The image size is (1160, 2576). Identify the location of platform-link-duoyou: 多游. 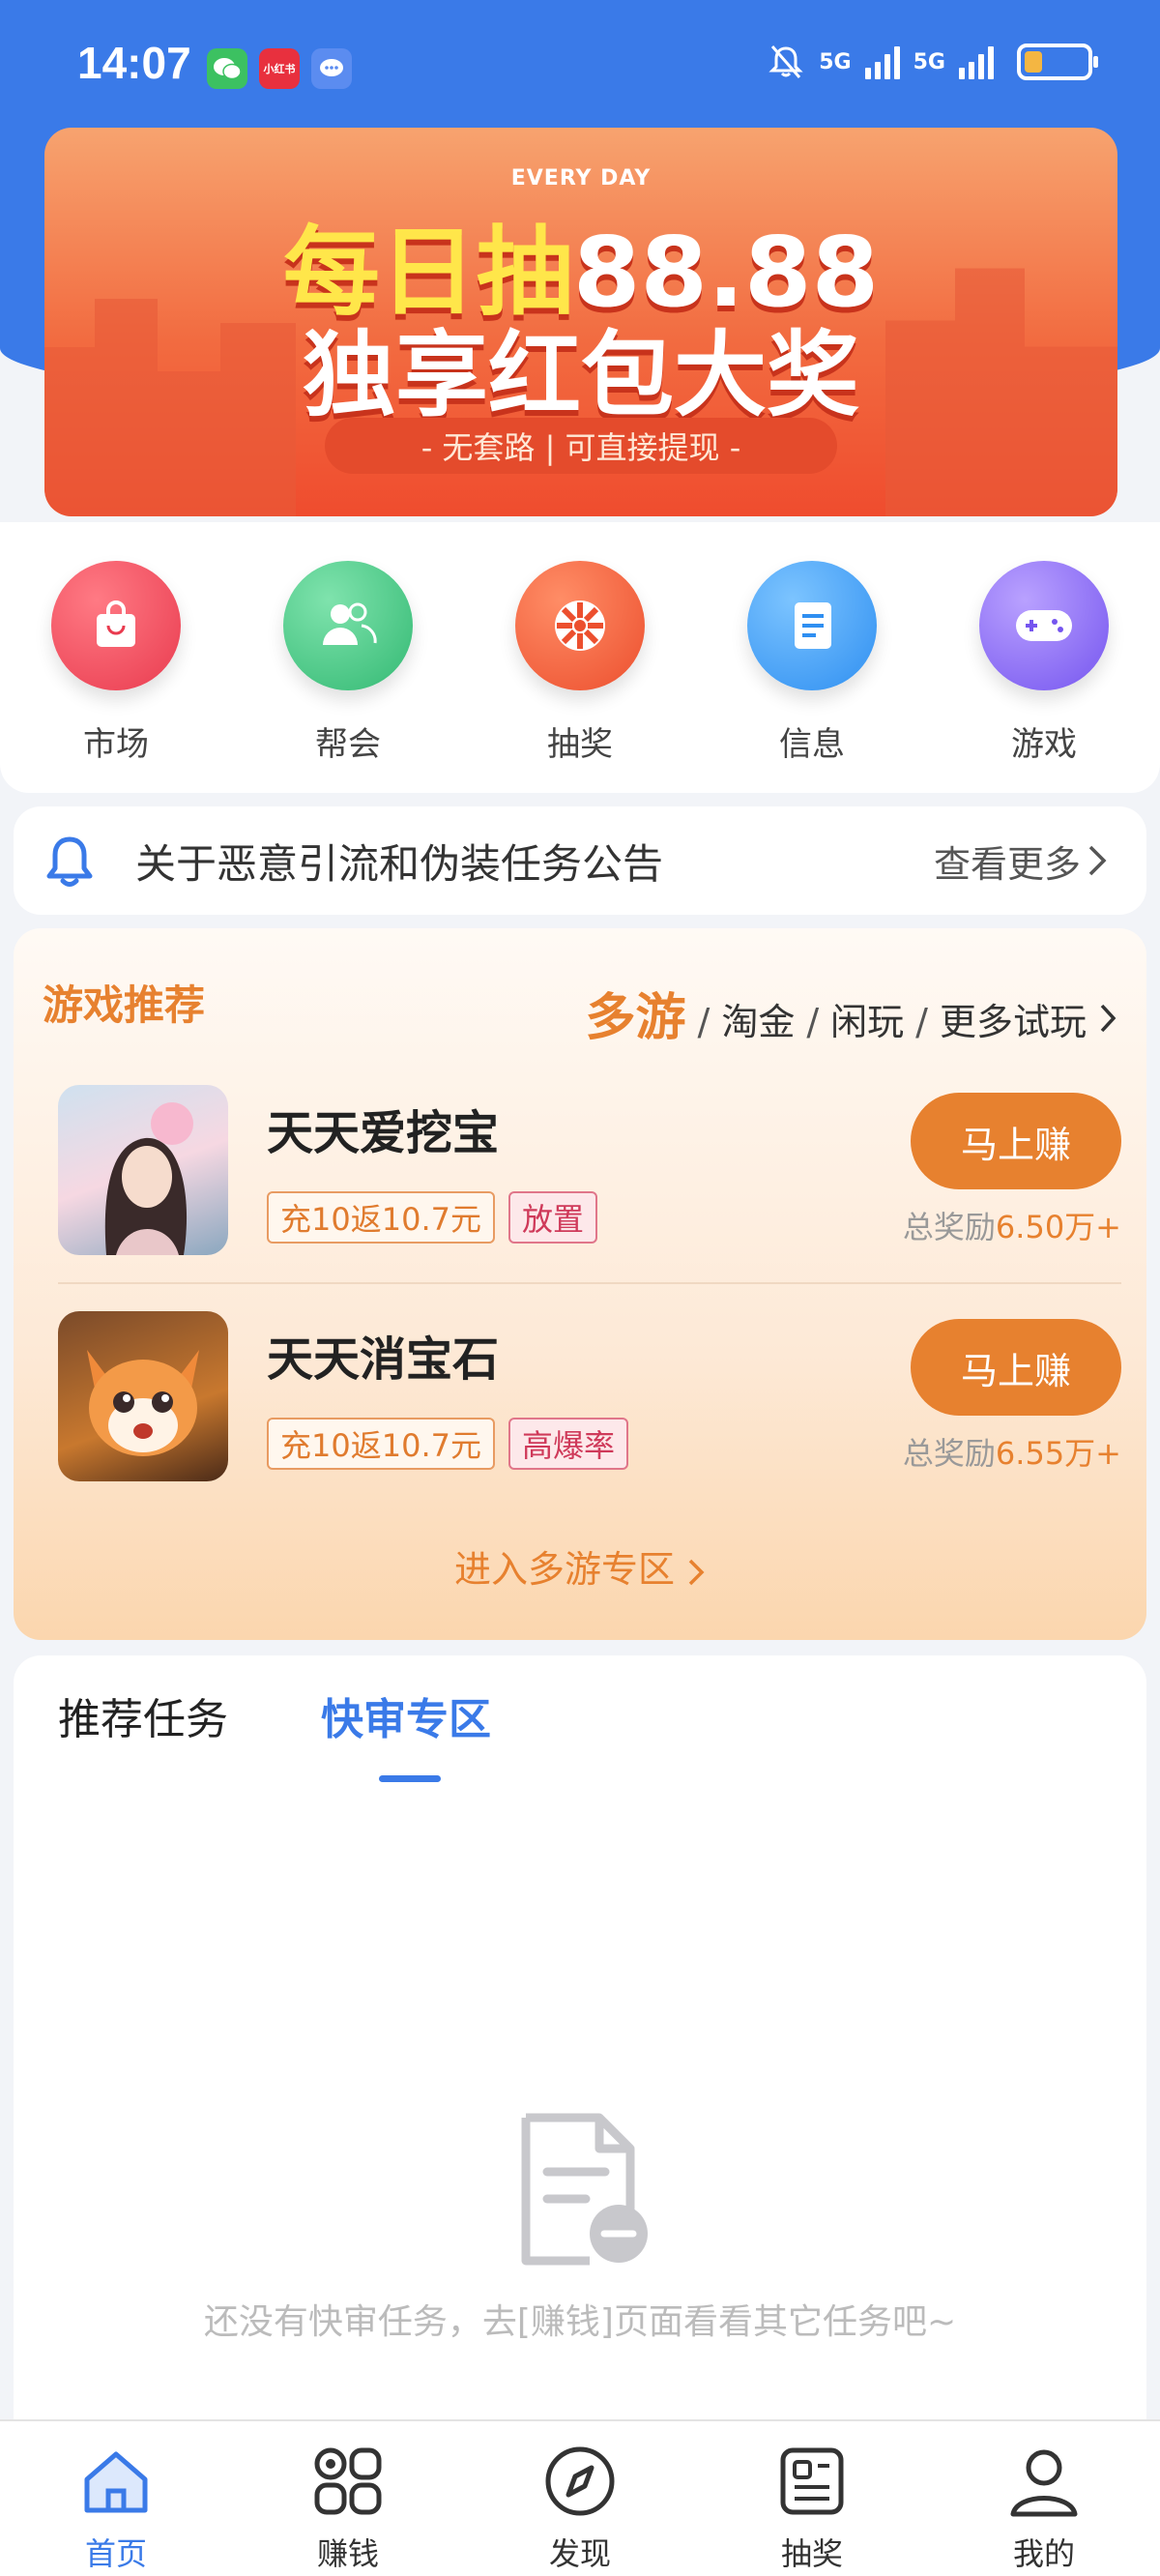
(636, 1013).